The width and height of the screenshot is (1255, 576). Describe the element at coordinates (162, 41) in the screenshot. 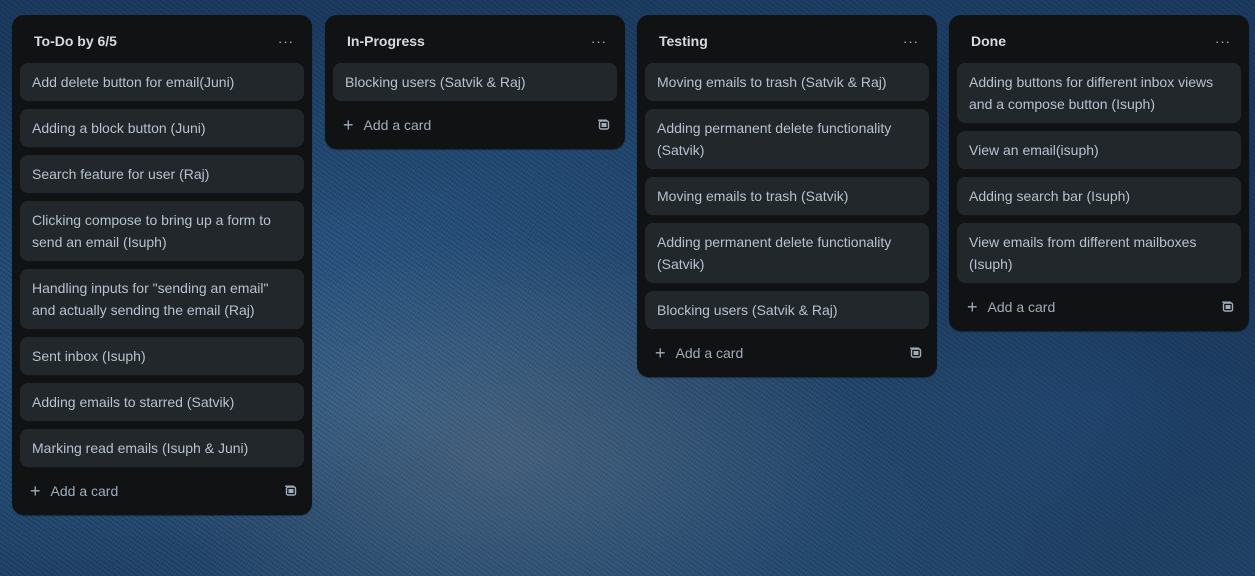

I see `list-header: To-Do by 6/5 ···` at that location.